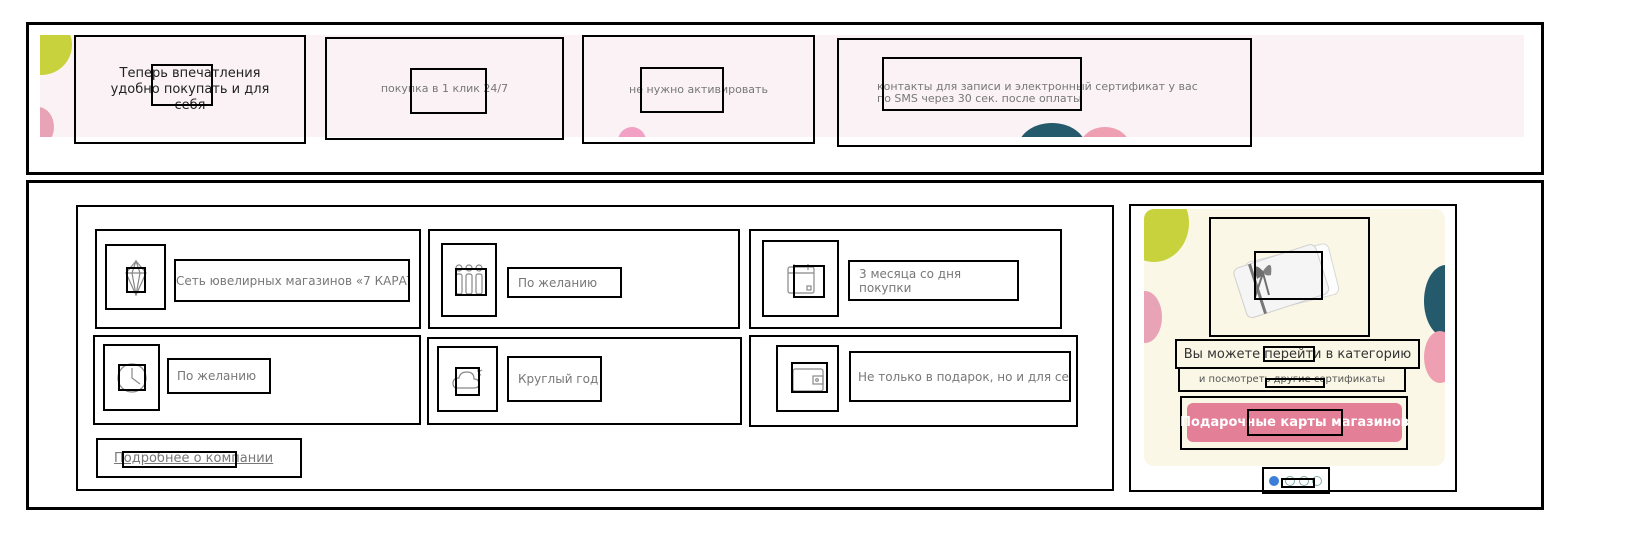 The width and height of the screenshot is (1647, 545). What do you see at coordinates (1298, 483) in the screenshot?
I see `pagination-marker` at bounding box center [1298, 483].